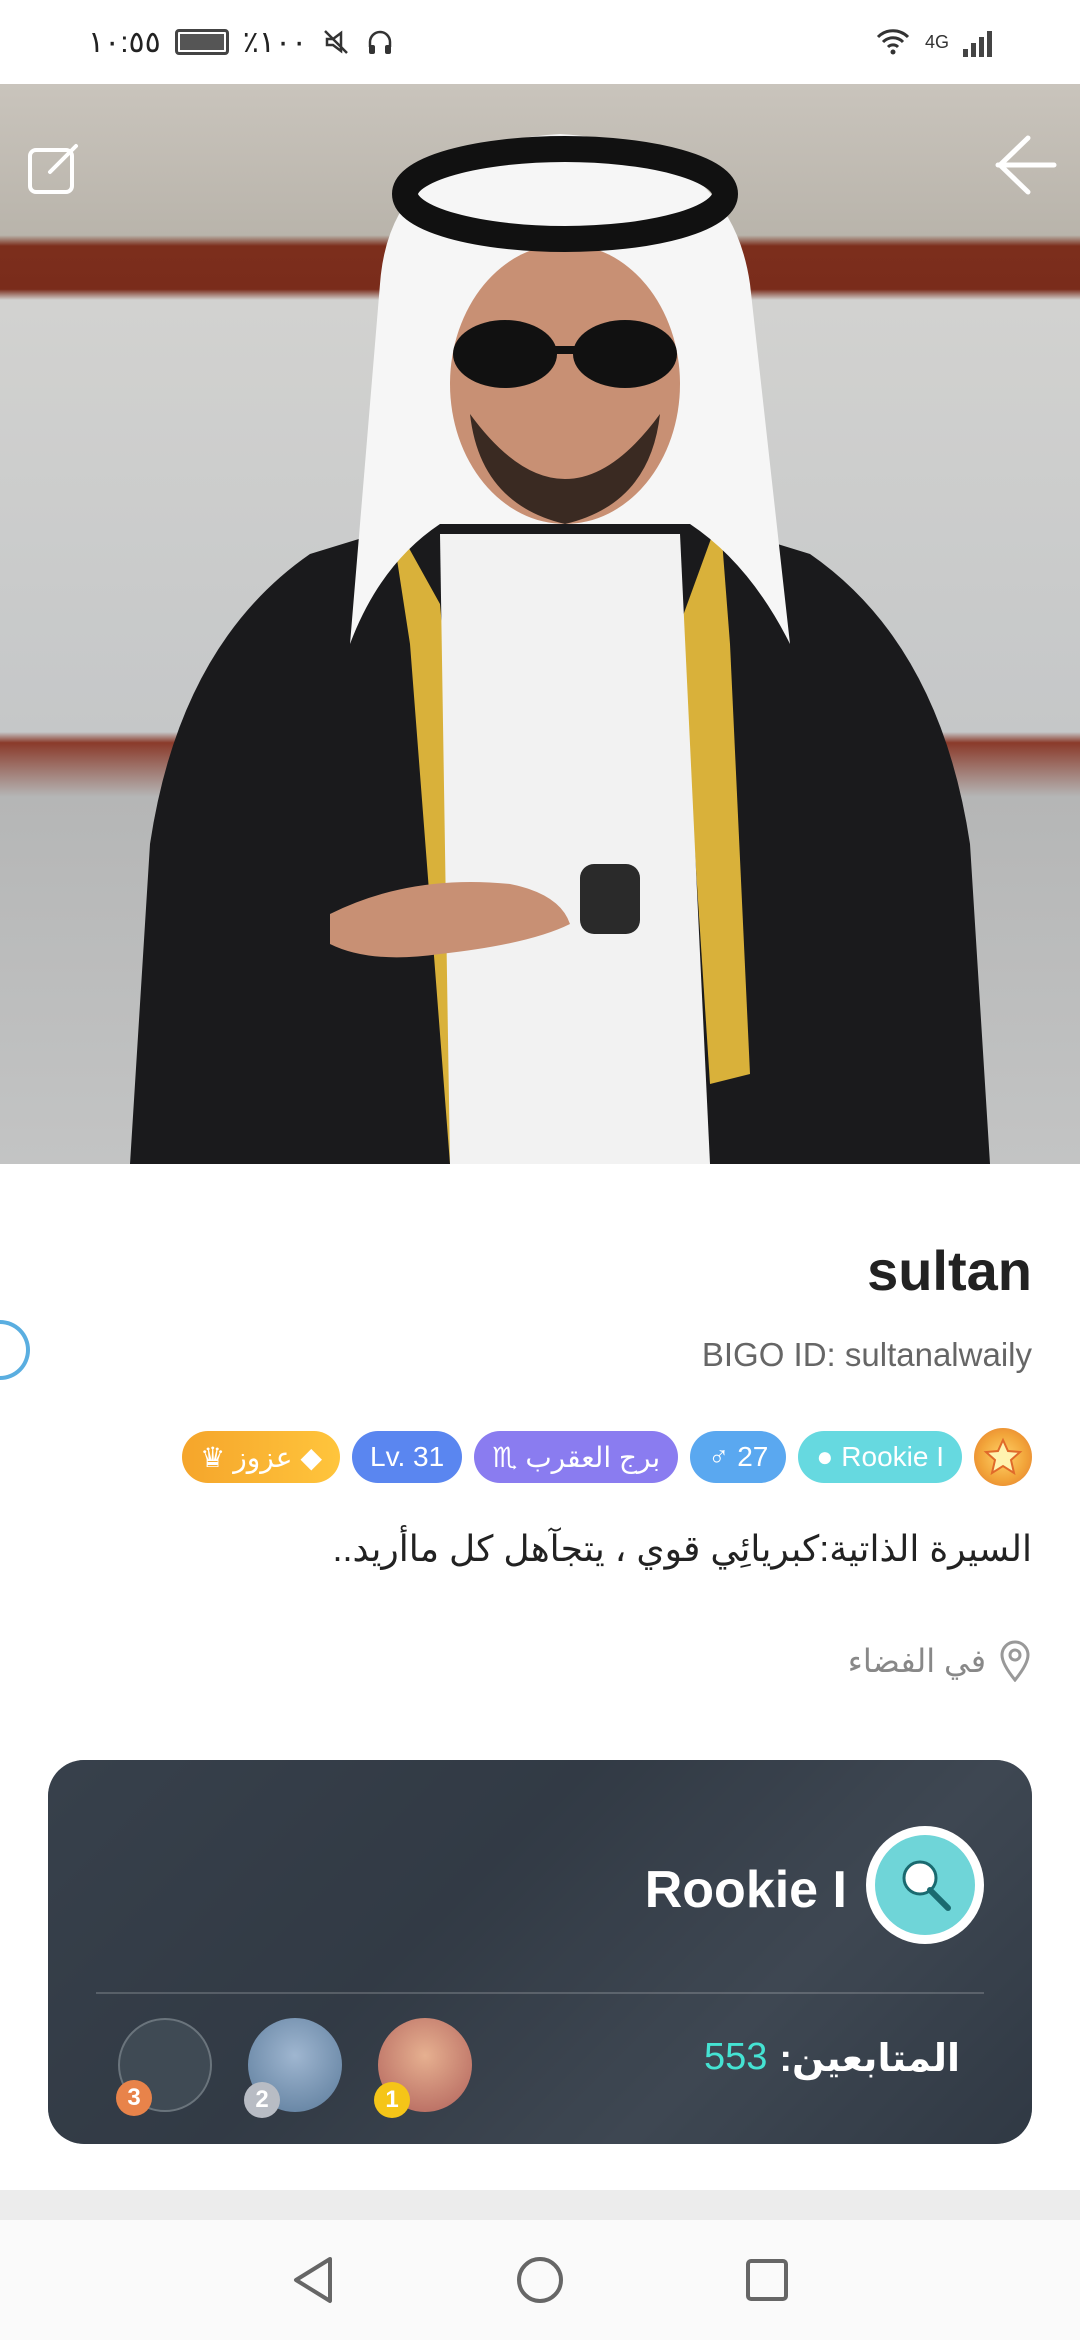 The image size is (1080, 2340). What do you see at coordinates (735, 2057) in the screenshot?
I see `followers-count: 553` at bounding box center [735, 2057].